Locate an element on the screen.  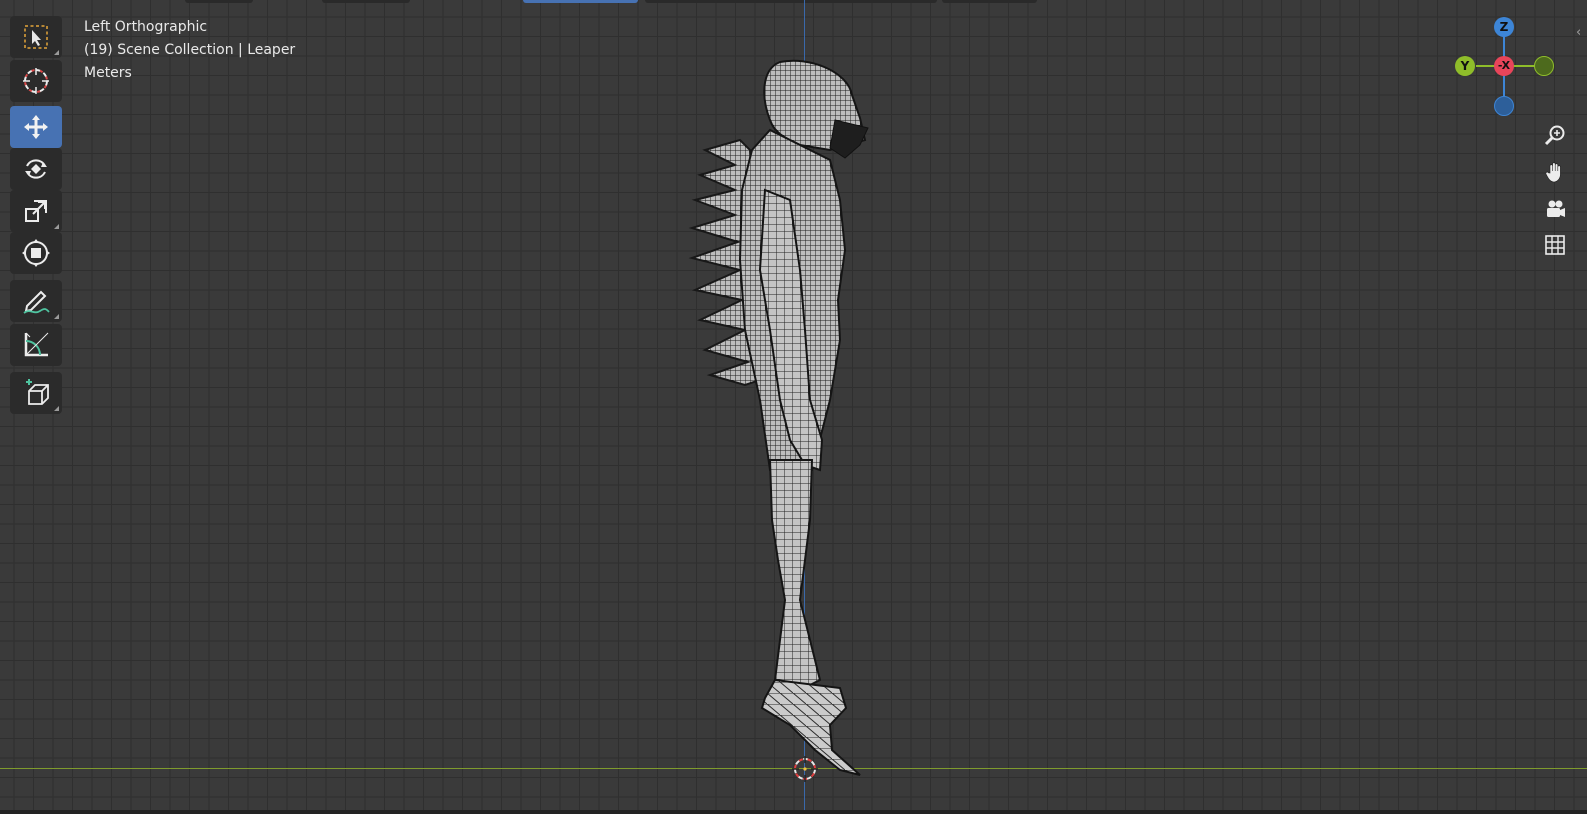
annotate-icon is located at coordinates (36, 302).